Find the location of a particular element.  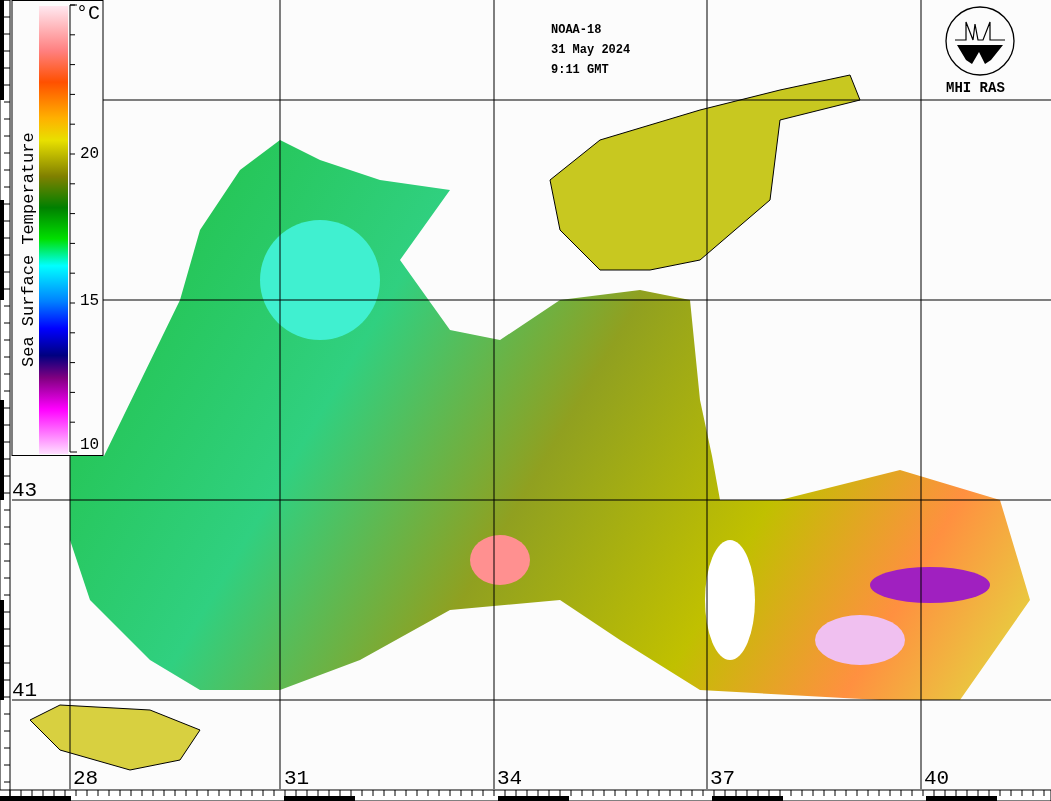

satellite-name: NOAA-18 is located at coordinates (576, 30).